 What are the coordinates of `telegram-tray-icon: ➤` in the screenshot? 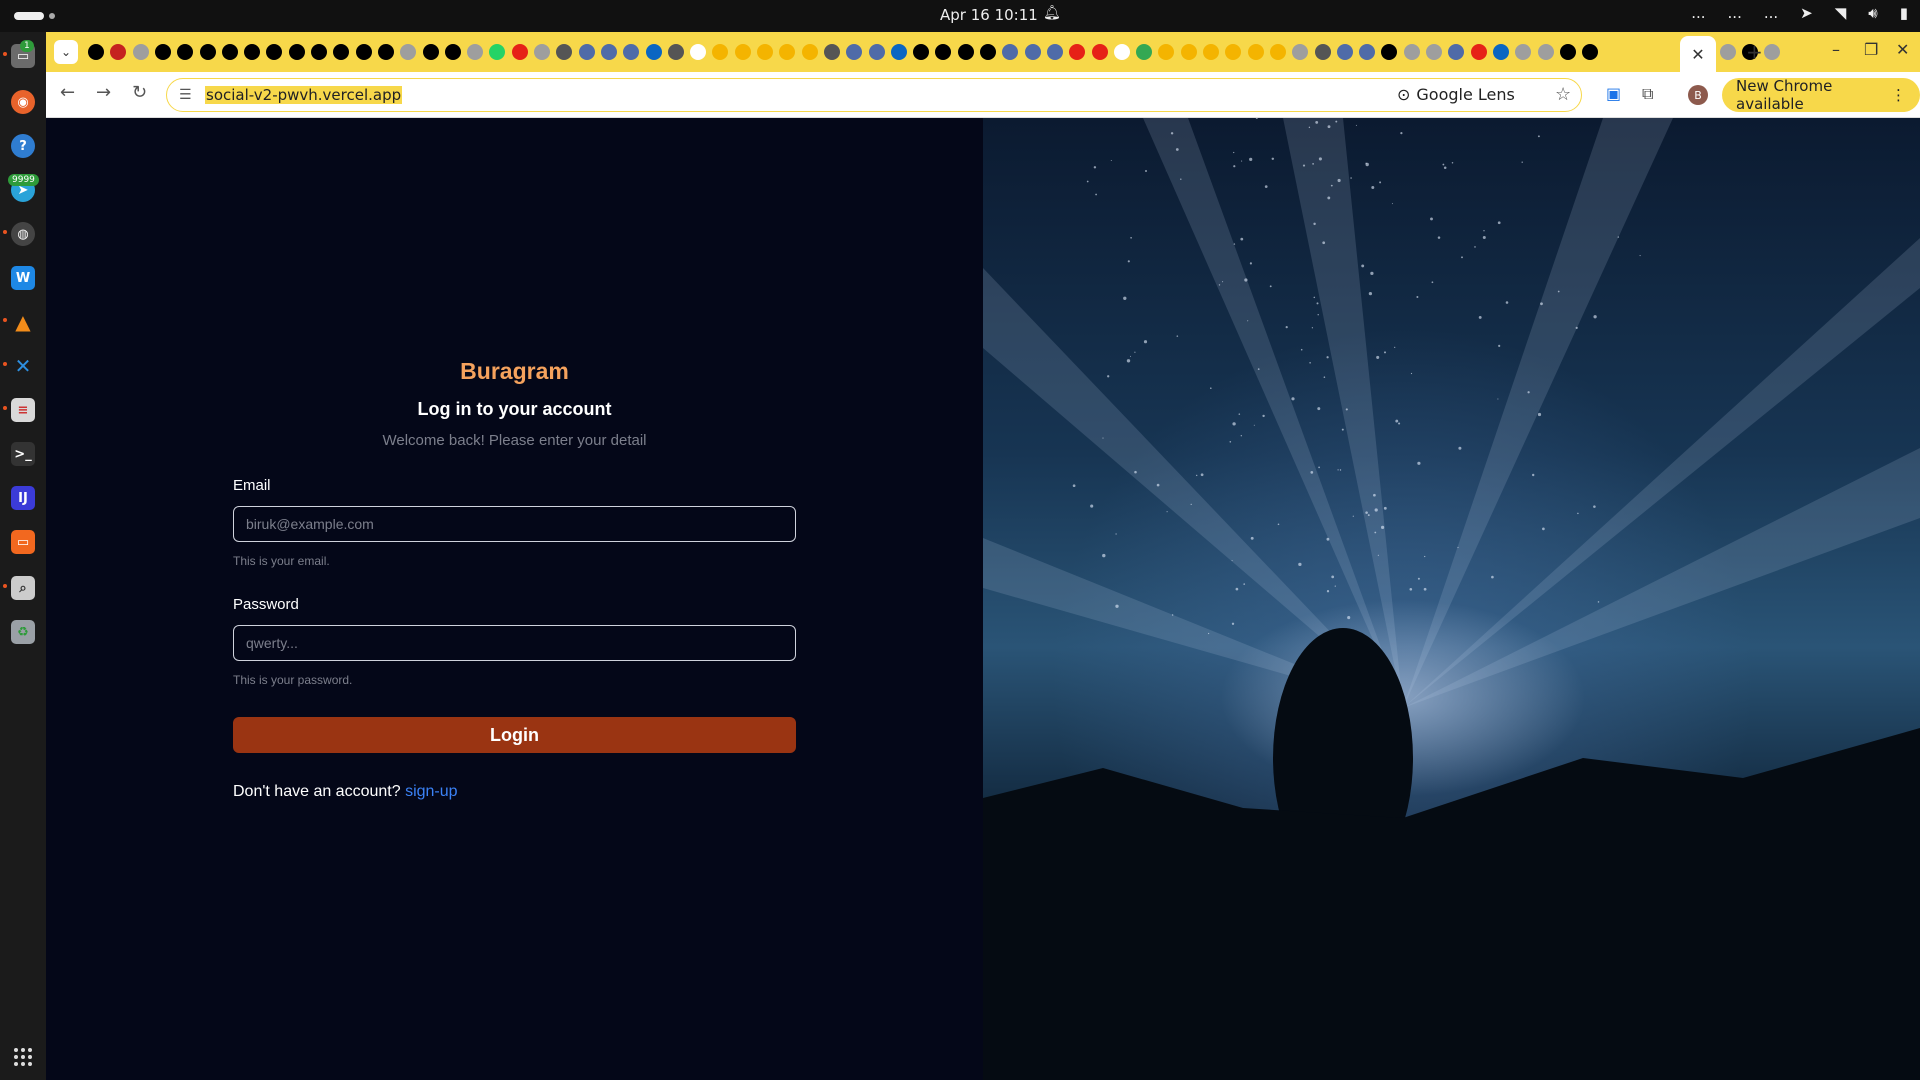 It's located at (1806, 13).